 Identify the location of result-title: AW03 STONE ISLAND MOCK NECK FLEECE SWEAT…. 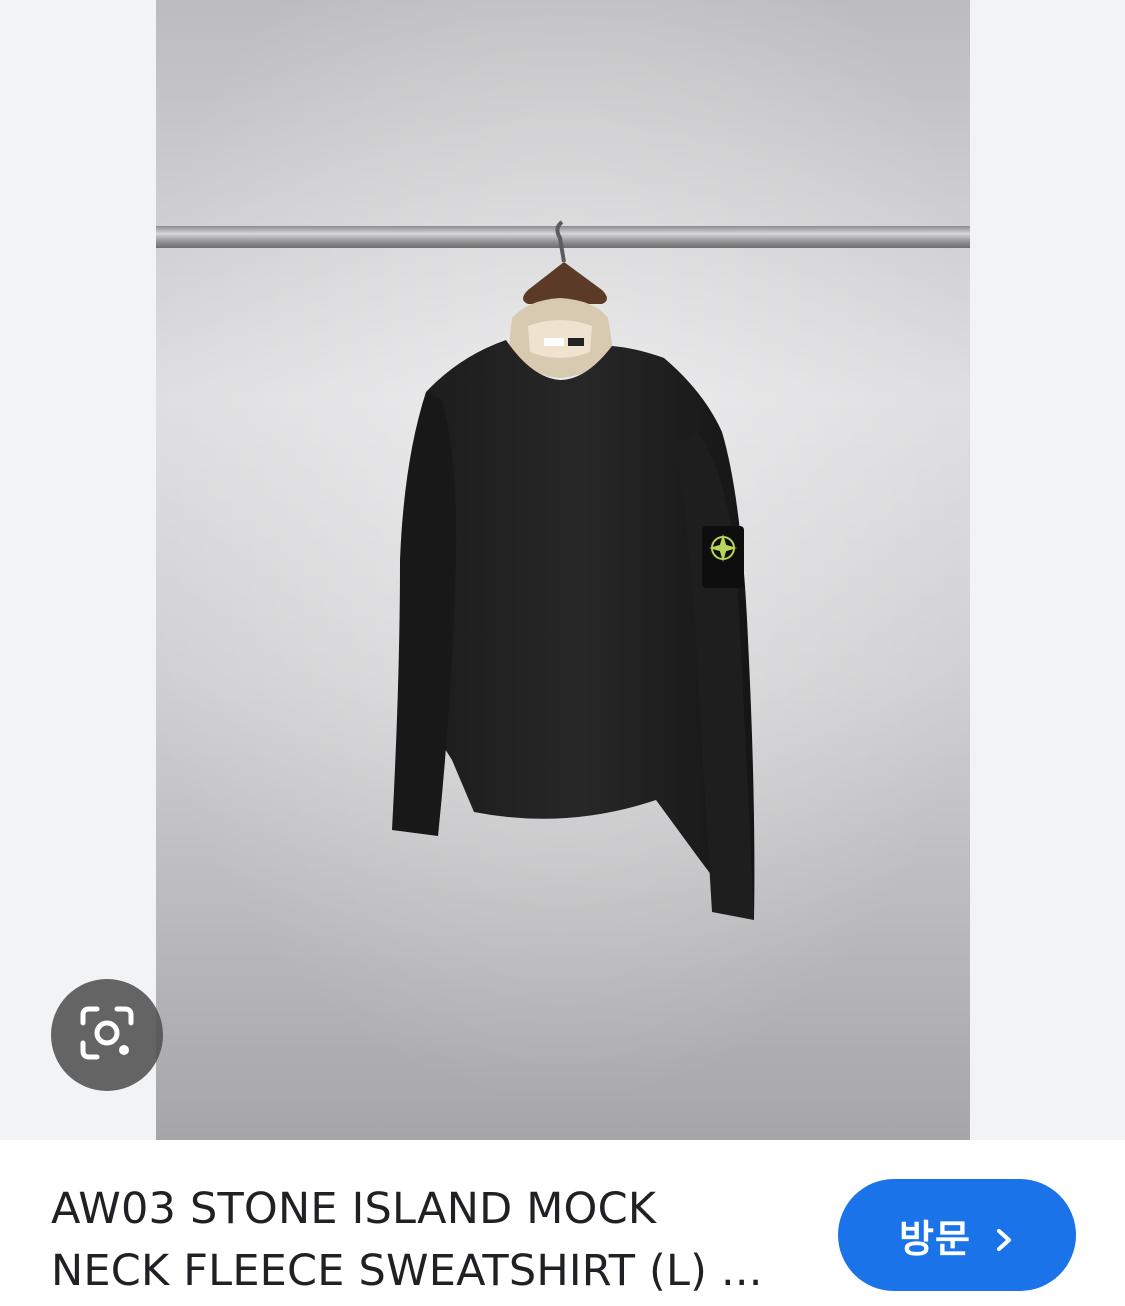
(421, 1240).